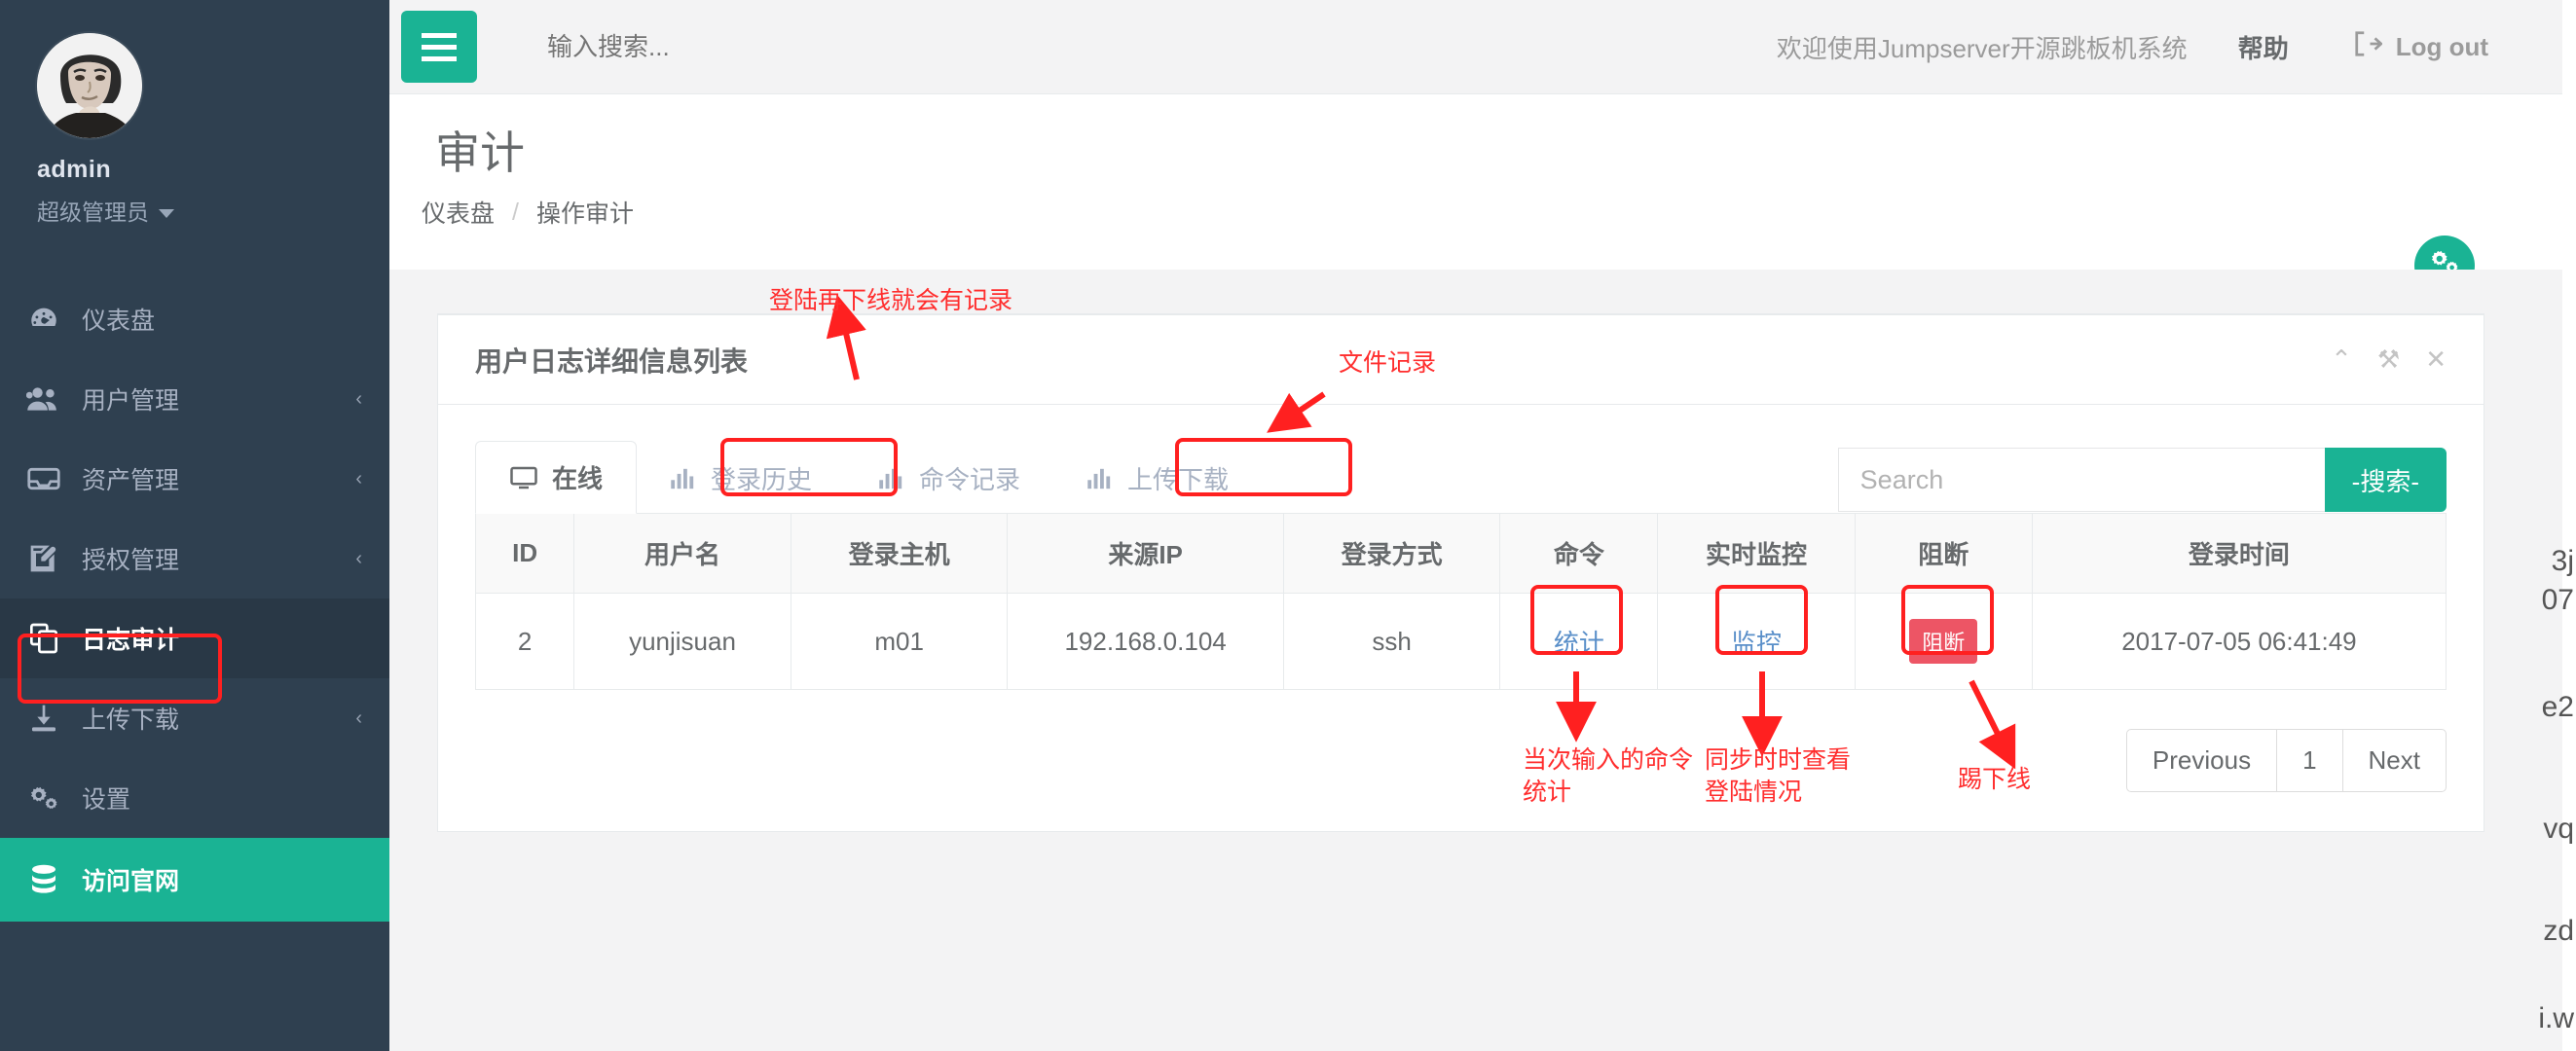 The height and width of the screenshot is (1051, 2576). What do you see at coordinates (1461, 476) in the screenshot?
I see `tab-bar: 在线 登录历史 命令记录 上传下载 Search -搜索-` at bounding box center [1461, 476].